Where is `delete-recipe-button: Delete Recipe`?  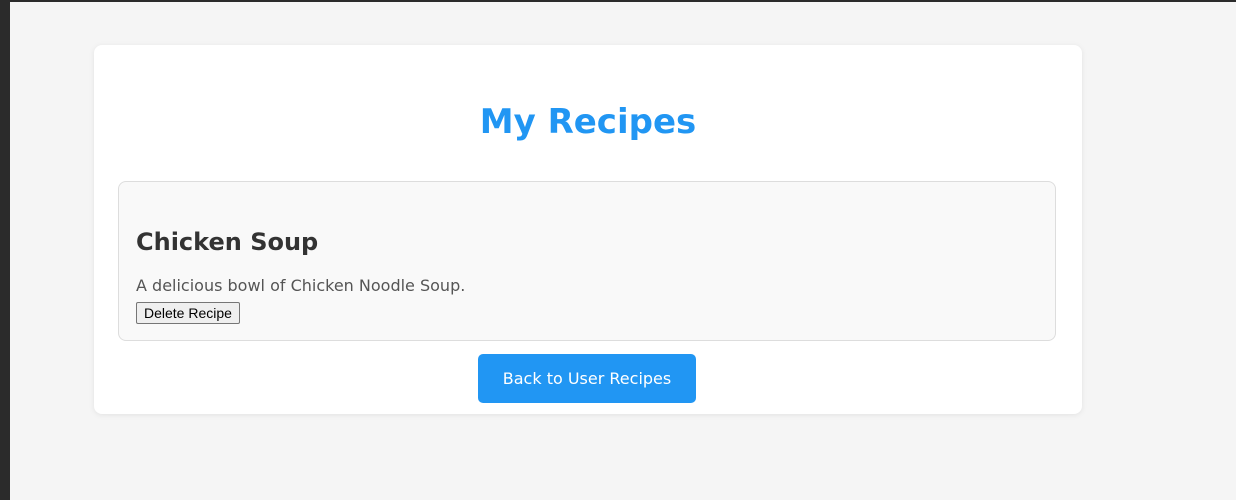 delete-recipe-button: Delete Recipe is located at coordinates (188, 313).